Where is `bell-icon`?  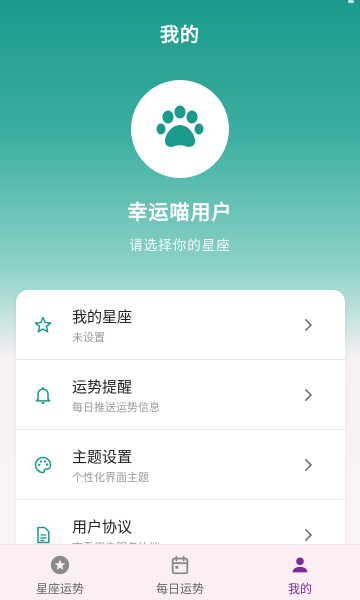 bell-icon is located at coordinates (43, 395).